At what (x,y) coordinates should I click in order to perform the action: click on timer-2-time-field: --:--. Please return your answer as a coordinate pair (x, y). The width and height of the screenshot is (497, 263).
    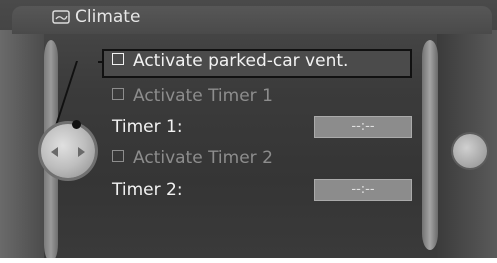
    Looking at the image, I should click on (363, 190).